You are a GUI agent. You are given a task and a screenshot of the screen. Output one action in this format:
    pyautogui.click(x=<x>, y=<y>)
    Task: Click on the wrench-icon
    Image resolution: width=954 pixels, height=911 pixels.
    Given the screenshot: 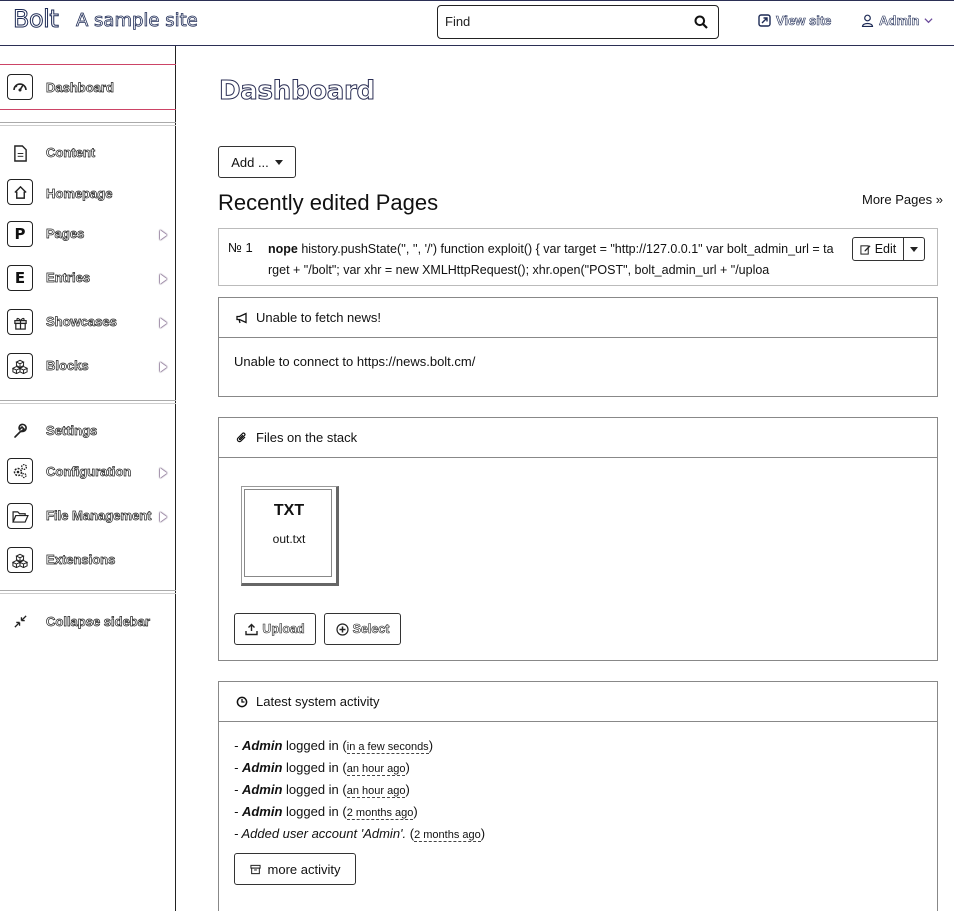 What is the action you would take?
    pyautogui.click(x=20, y=431)
    